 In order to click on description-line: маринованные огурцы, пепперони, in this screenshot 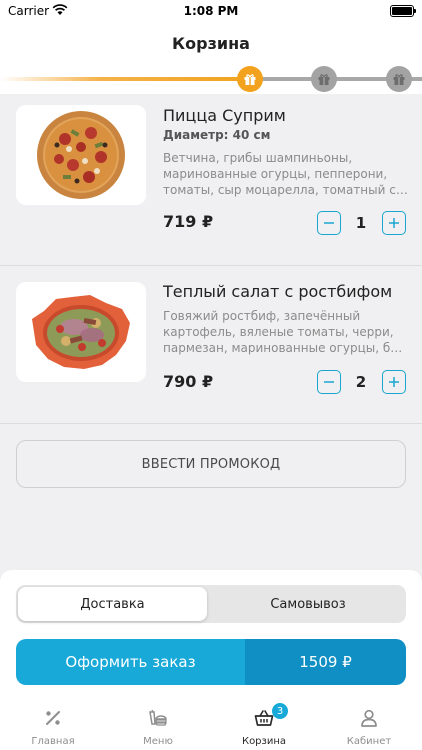, I will do `click(275, 174)`.